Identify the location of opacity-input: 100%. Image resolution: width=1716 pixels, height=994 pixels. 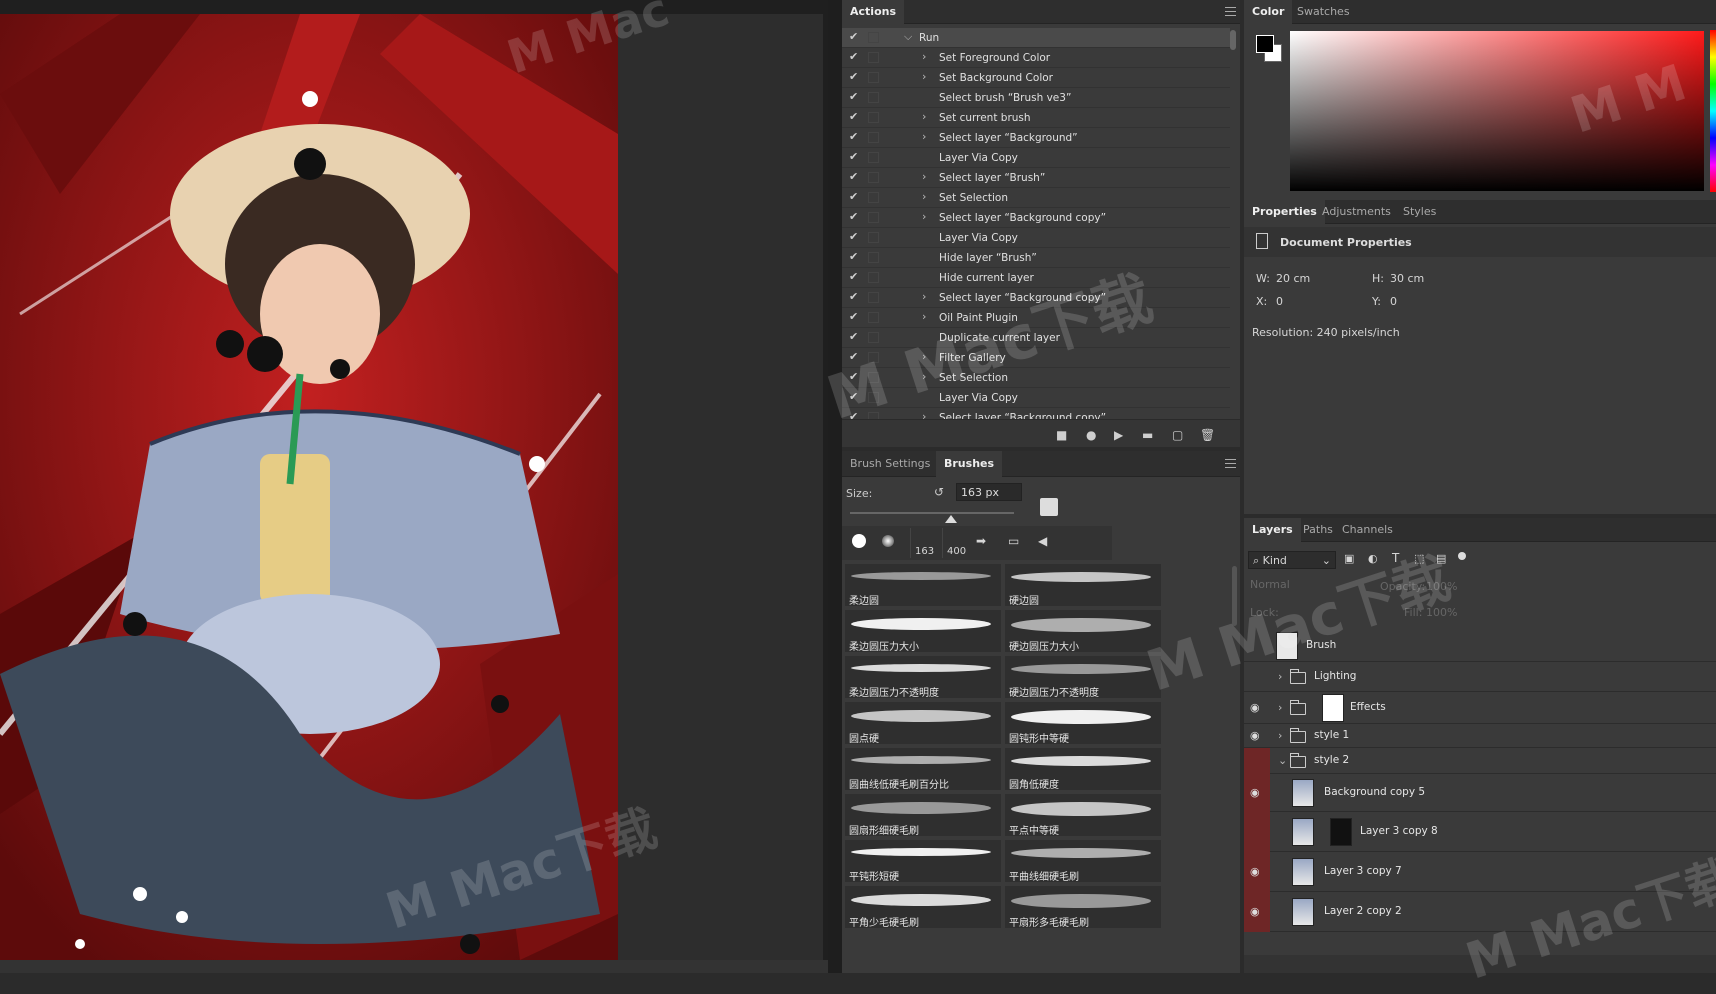
(1441, 586).